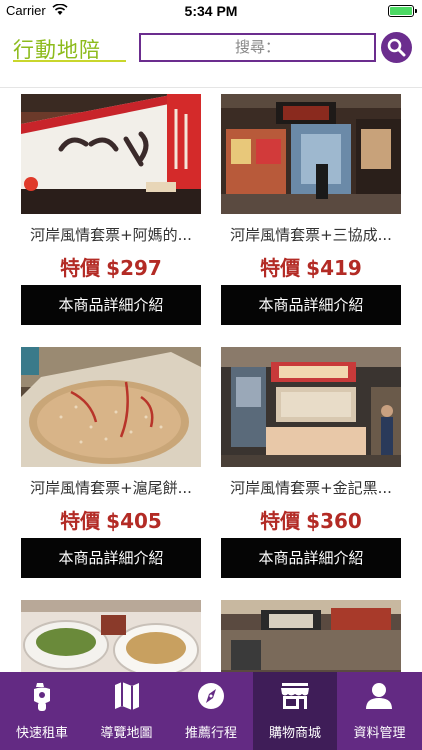  I want to click on tab-label: 推薦行程, so click(210, 733).